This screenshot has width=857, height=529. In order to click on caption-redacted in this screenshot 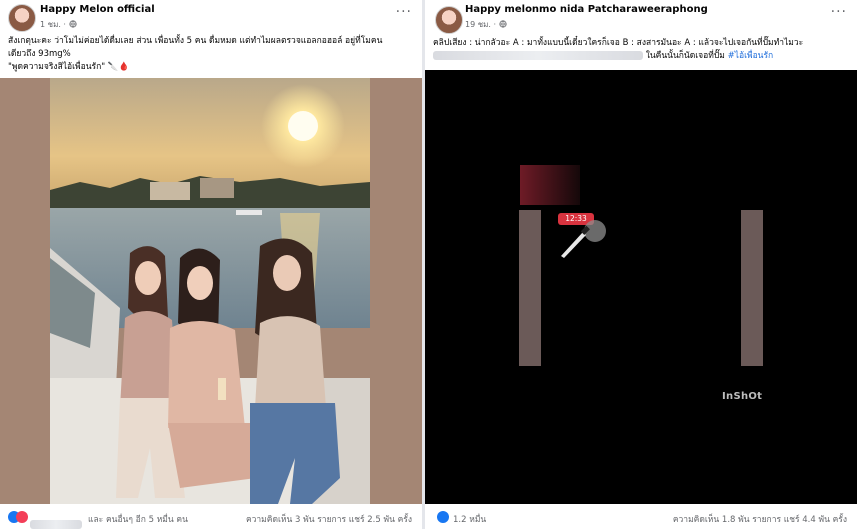, I will do `click(538, 55)`.